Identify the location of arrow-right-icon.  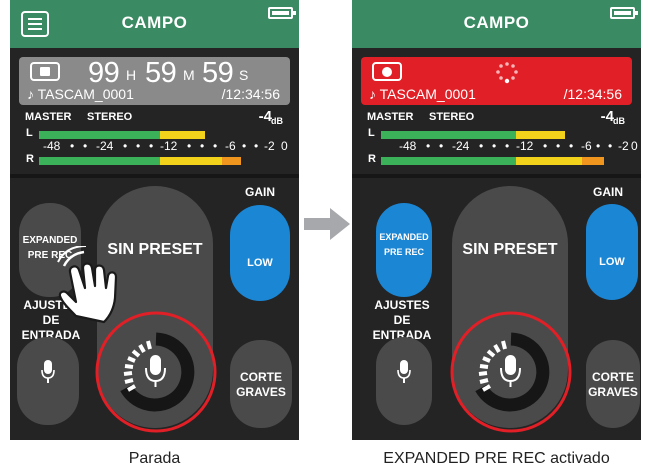
(327, 224).